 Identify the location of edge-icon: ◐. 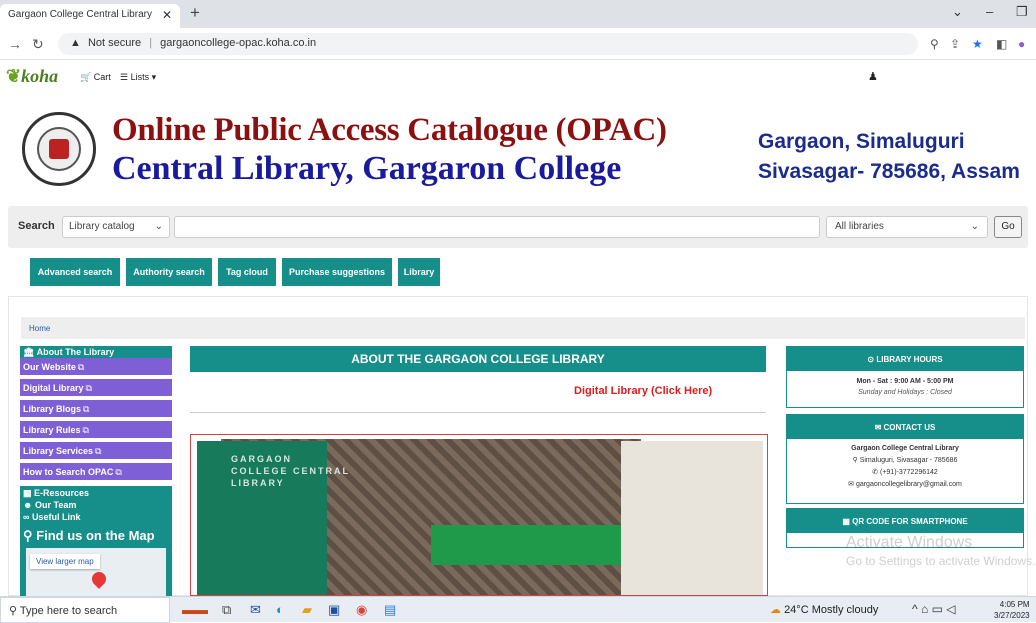
(280, 609).